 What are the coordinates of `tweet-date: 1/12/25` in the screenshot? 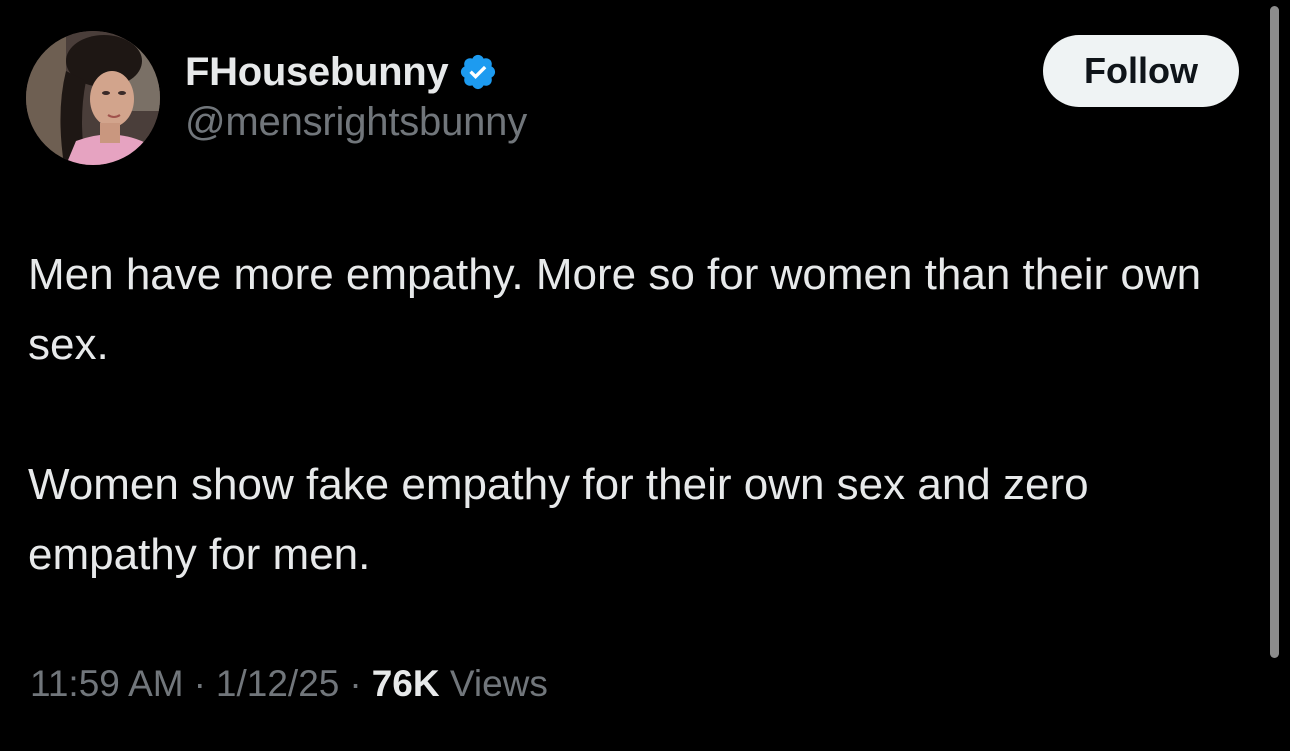 It's located at (277, 683).